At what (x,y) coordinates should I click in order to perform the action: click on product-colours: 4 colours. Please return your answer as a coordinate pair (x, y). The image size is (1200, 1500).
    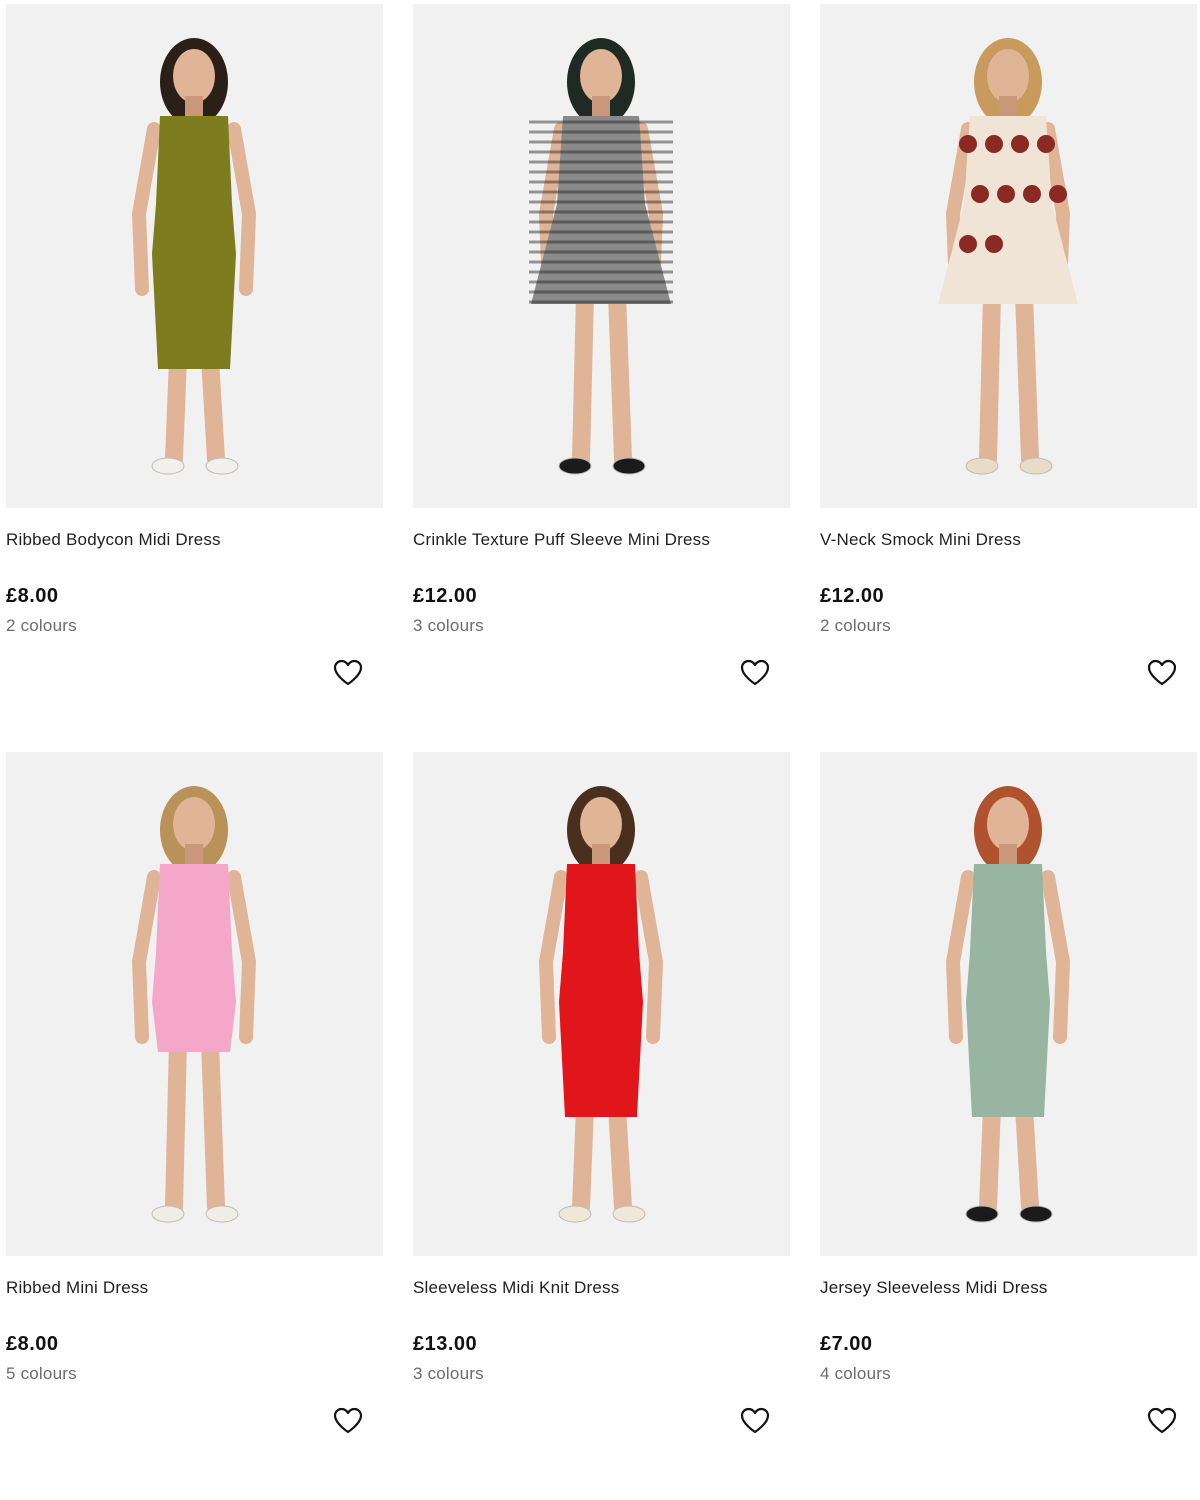
    Looking at the image, I should click on (855, 1373).